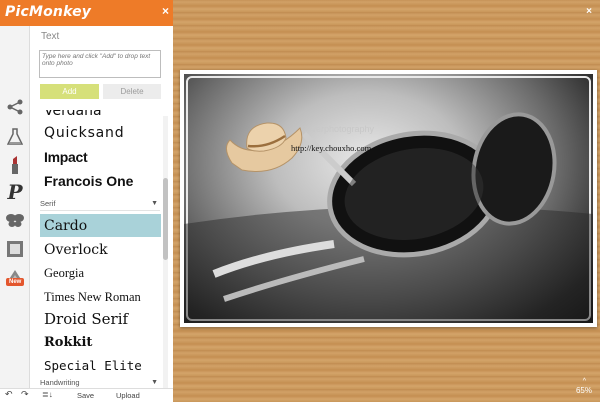 Image resolution: width=600 pixels, height=402 pixels. What do you see at coordinates (132, 91) in the screenshot?
I see `delete-button: Delete` at bounding box center [132, 91].